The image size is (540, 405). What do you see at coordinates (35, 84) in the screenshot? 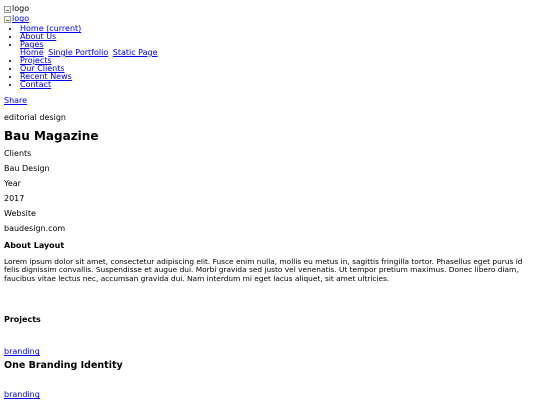
I see `nav-link-contact: Contact` at bounding box center [35, 84].